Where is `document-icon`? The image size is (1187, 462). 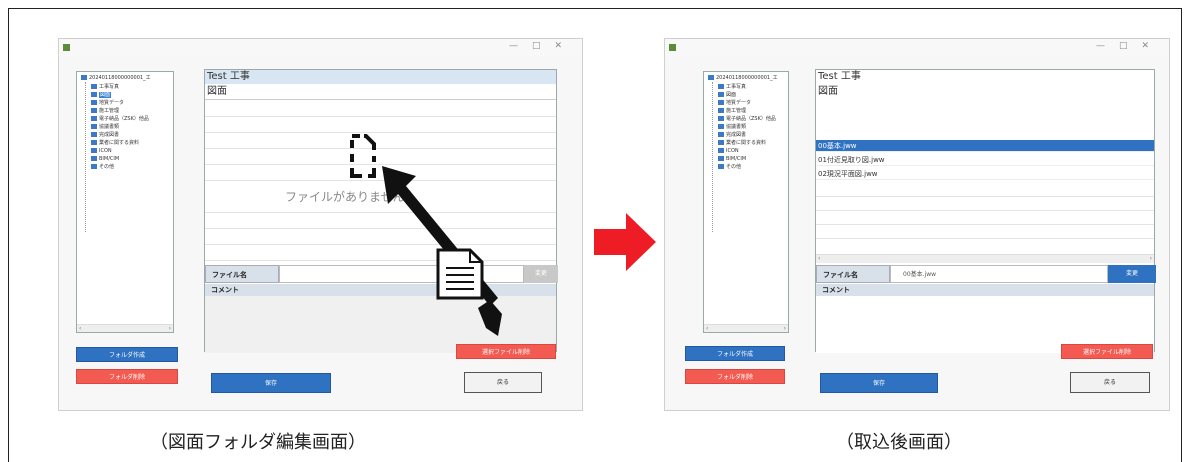
document-icon is located at coordinates (460, 274).